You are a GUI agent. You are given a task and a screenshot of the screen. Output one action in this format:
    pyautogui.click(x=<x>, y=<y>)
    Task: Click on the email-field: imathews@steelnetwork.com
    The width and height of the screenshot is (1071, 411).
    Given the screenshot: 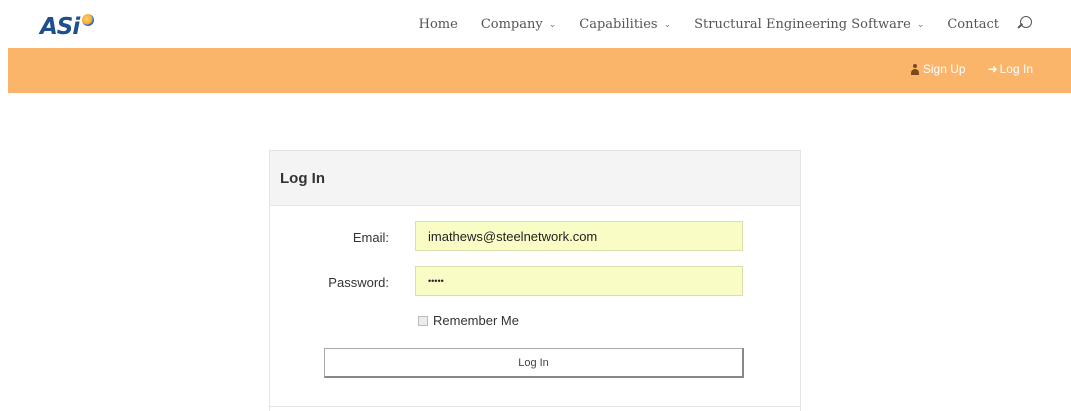 What is the action you would take?
    pyautogui.click(x=579, y=236)
    